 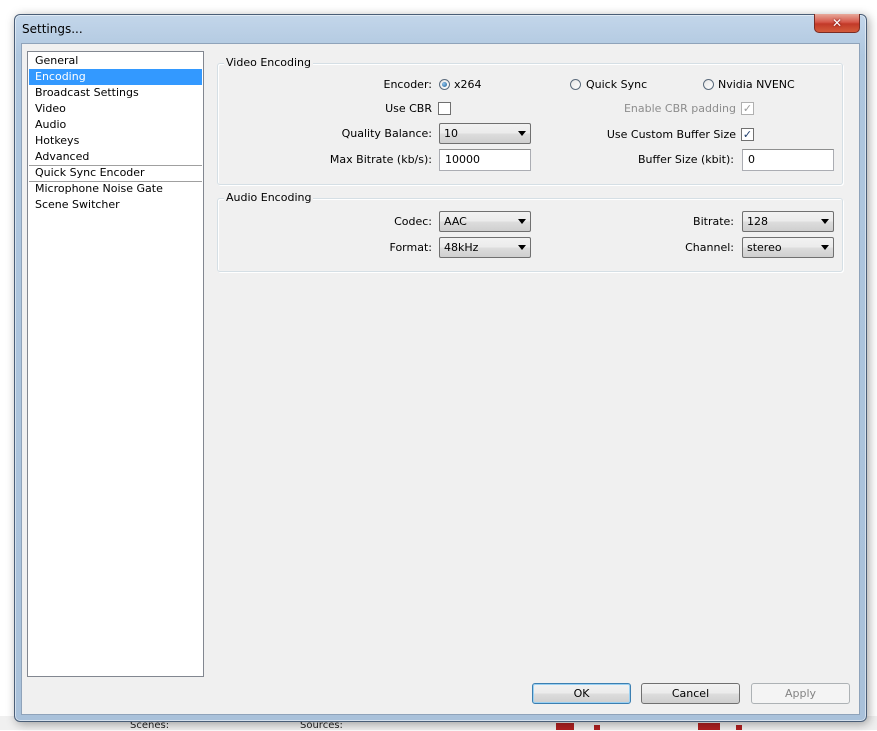 What do you see at coordinates (408, 108) in the screenshot?
I see `use-cbr-label: Use CBR` at bounding box center [408, 108].